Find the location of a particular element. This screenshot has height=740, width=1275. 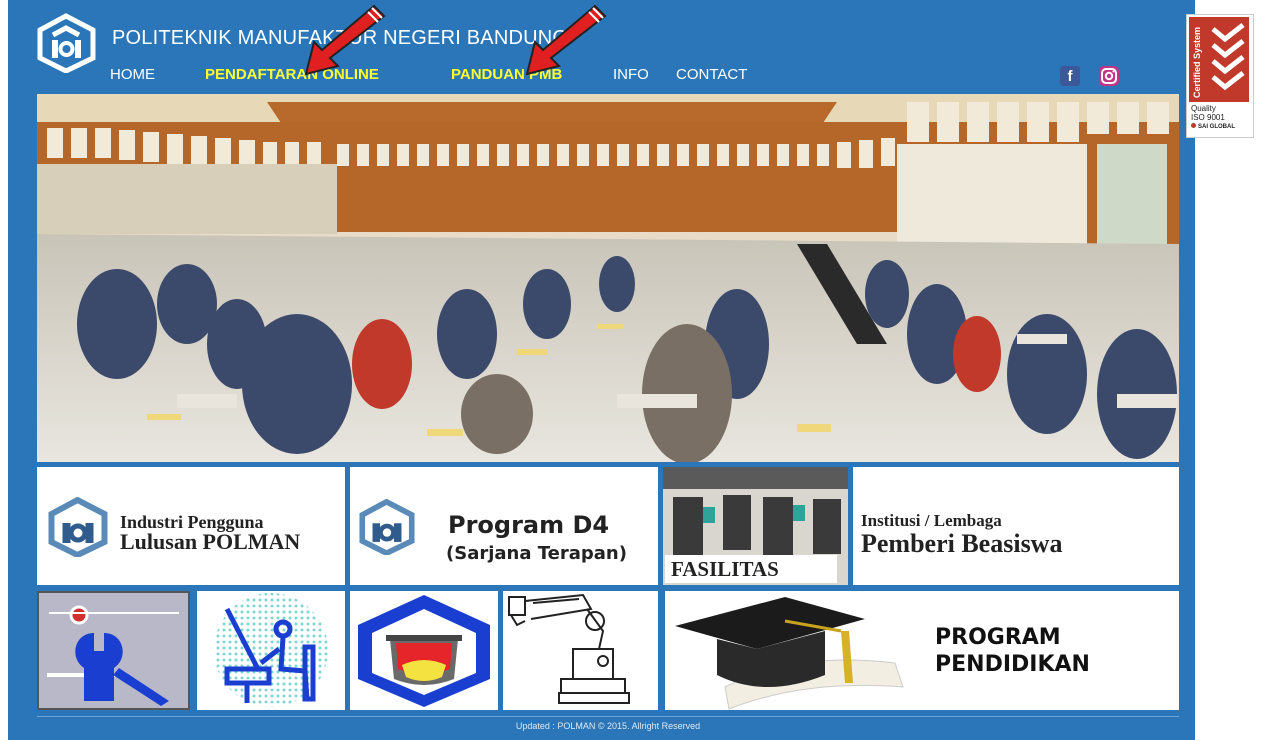

footer-divider is located at coordinates (608, 716).